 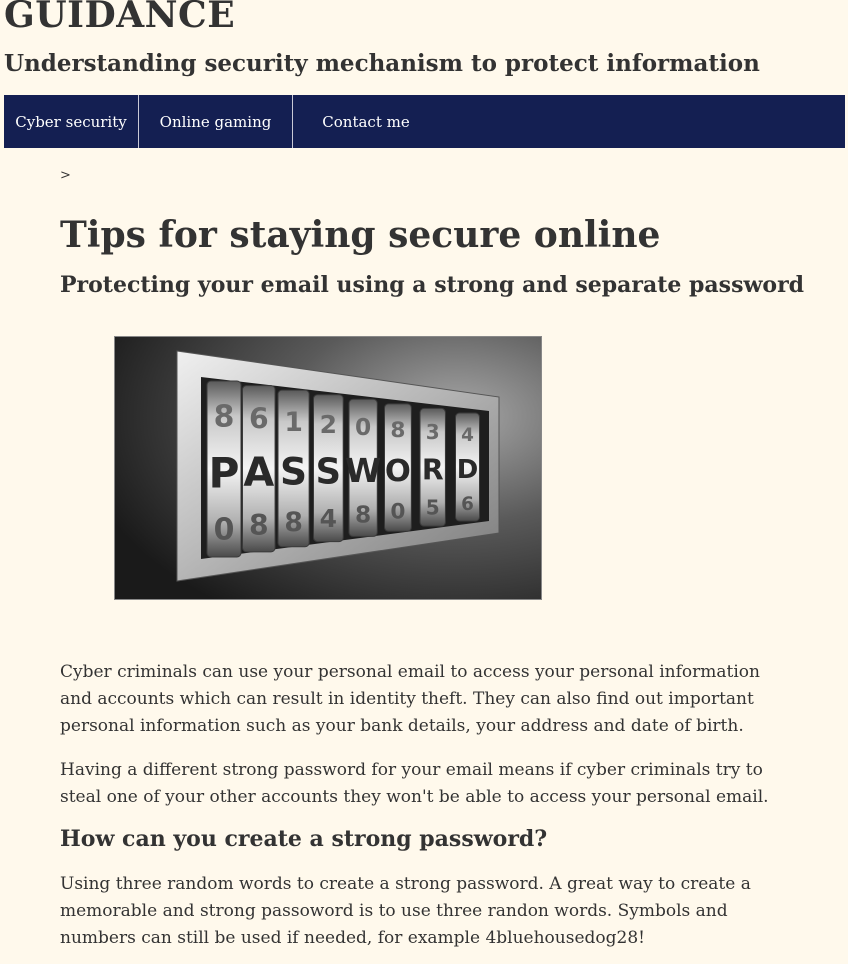 I want to click on page-title: Tips for staying secure online, so click(x=360, y=235).